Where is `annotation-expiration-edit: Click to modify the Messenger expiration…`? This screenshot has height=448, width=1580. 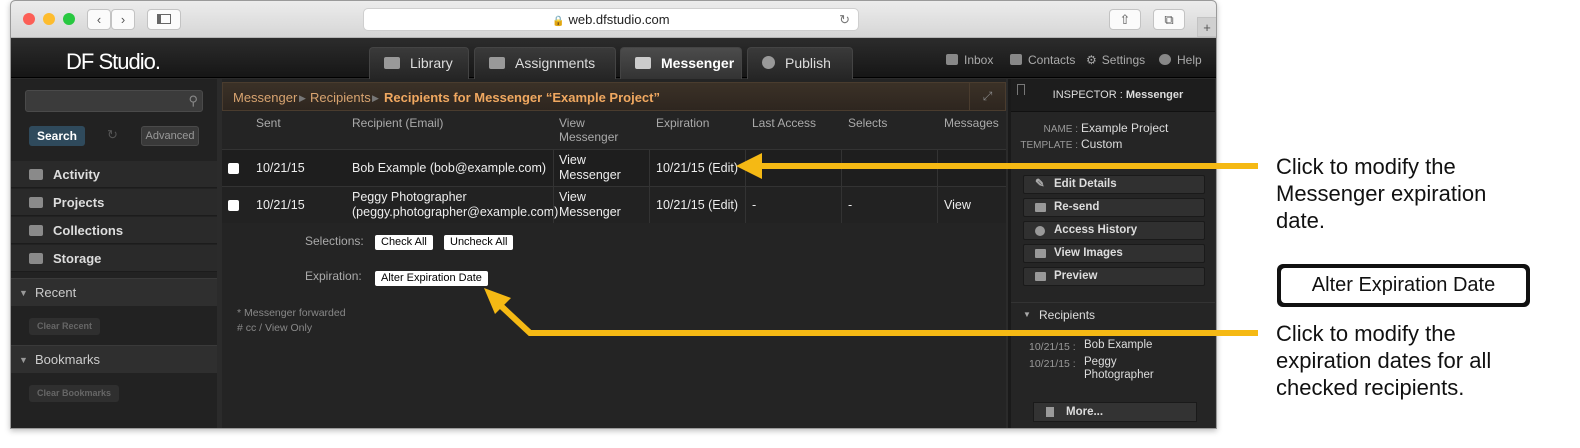 annotation-expiration-edit: Click to modify the Messenger expiration… is located at coordinates (1381, 193).